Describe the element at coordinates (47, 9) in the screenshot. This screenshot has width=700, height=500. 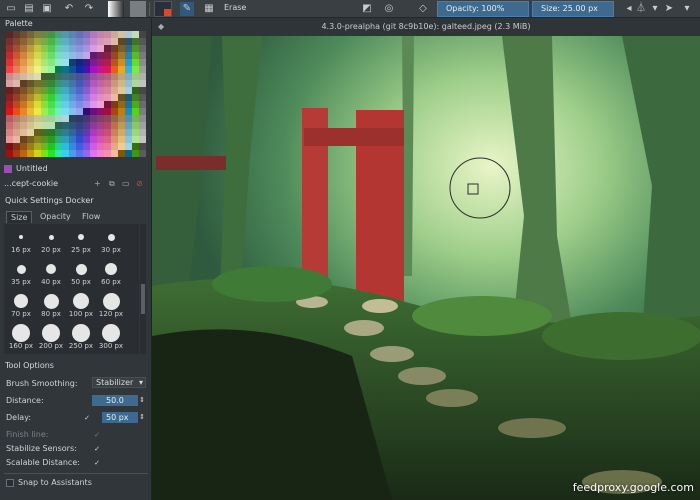
I see `save-icon: ▣` at that location.